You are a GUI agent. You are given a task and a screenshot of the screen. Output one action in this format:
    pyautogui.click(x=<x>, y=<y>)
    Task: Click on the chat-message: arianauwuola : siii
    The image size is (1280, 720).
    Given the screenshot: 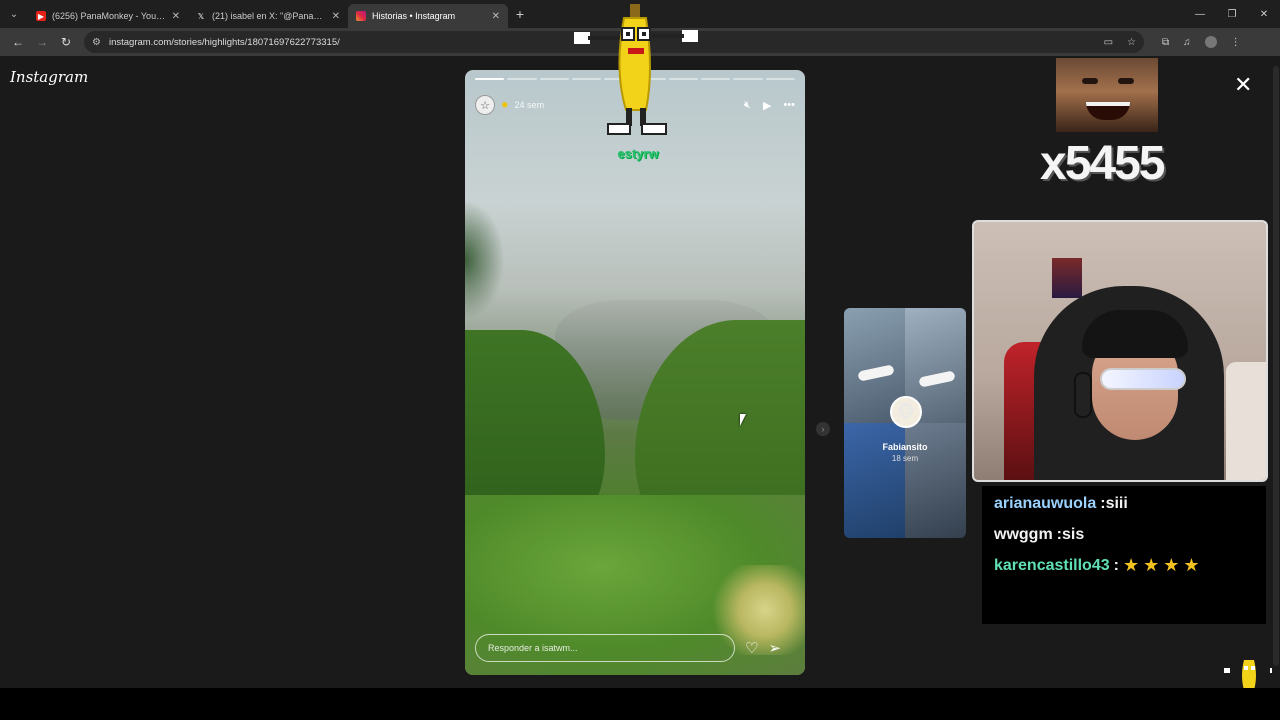 What is the action you would take?
    pyautogui.click(x=1124, y=503)
    